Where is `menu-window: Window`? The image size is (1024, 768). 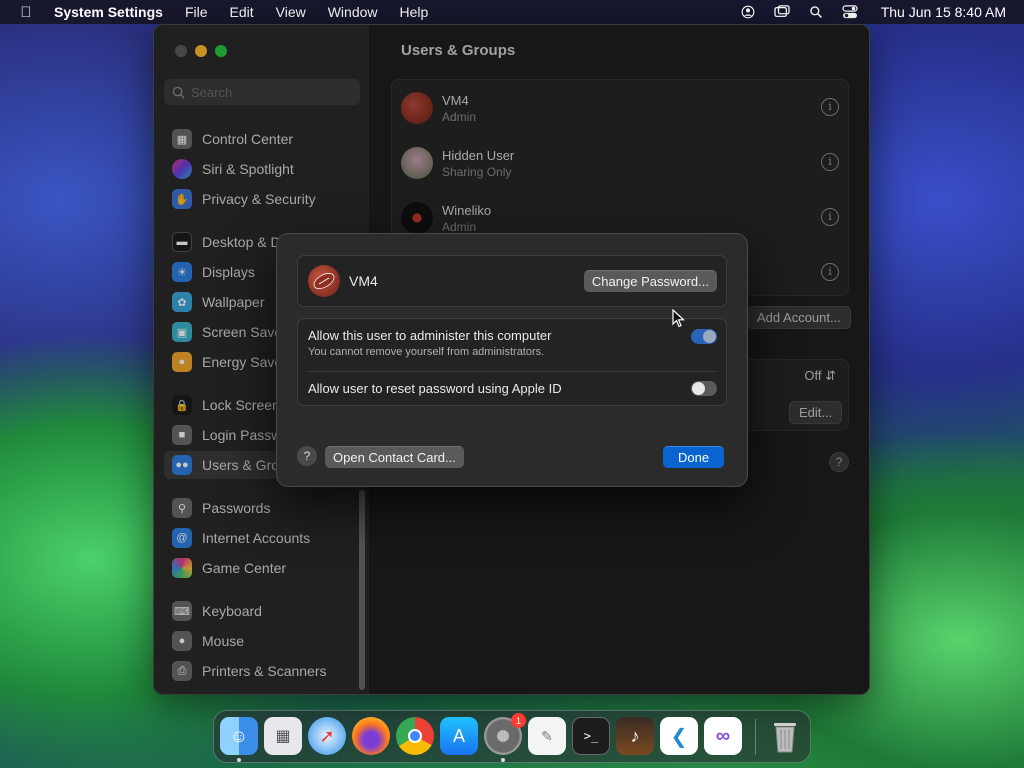 menu-window: Window is located at coordinates (353, 12).